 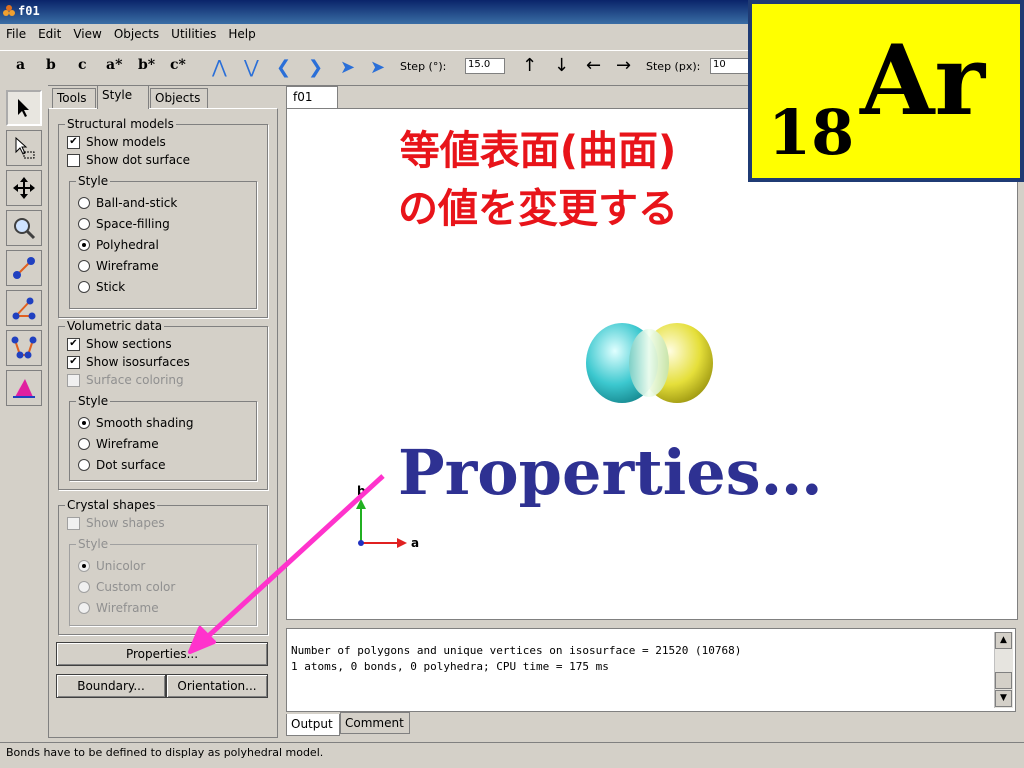 I want to click on surface-coloring-label: Surface coloring, so click(x=135, y=380).